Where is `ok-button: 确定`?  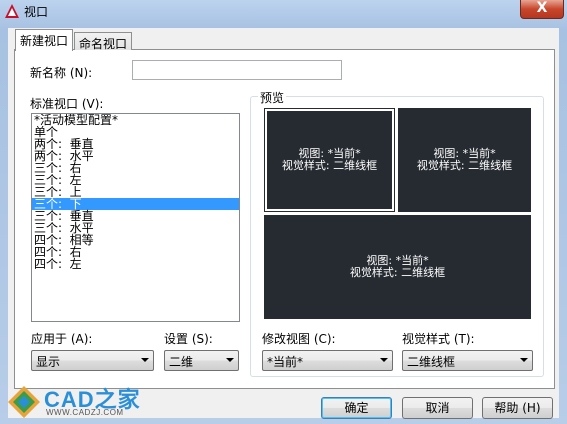
ok-button: 确定 is located at coordinates (356, 408).